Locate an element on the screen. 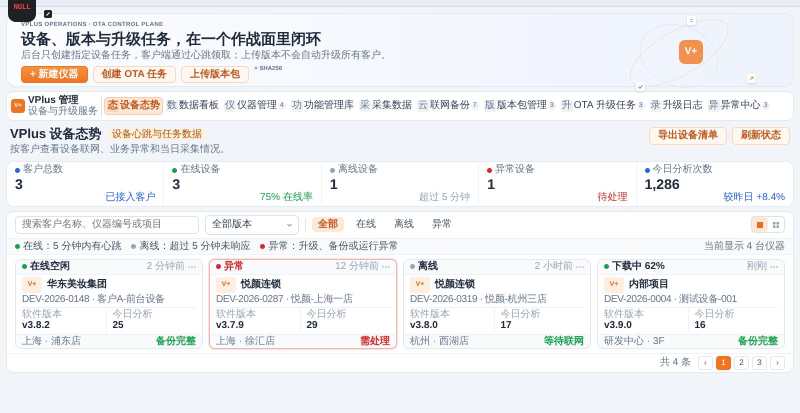 This screenshot has width=800, height=413. backup-status: 等待联网 is located at coordinates (564, 342).